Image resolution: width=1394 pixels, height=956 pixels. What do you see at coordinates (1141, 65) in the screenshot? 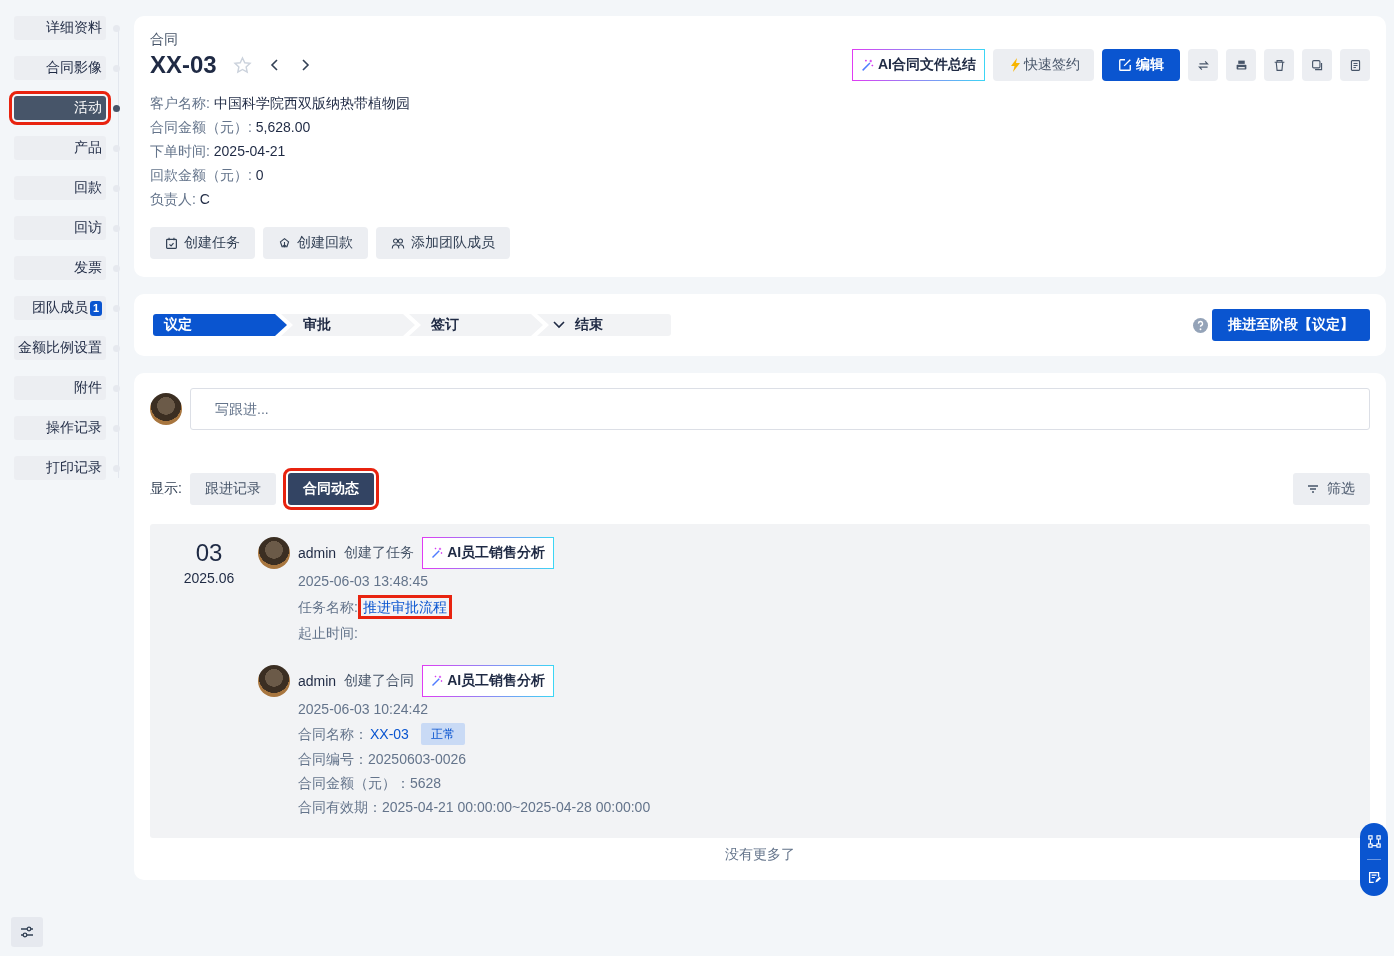
I see `edit-button: 编辑` at bounding box center [1141, 65].